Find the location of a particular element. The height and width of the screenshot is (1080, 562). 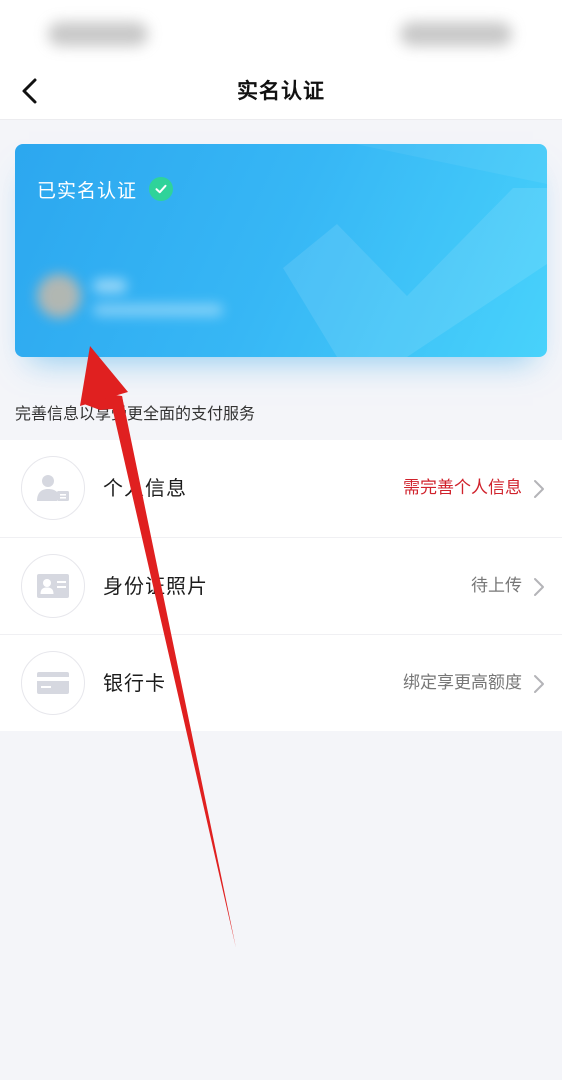

bank-card-icon is located at coordinates (53, 683).